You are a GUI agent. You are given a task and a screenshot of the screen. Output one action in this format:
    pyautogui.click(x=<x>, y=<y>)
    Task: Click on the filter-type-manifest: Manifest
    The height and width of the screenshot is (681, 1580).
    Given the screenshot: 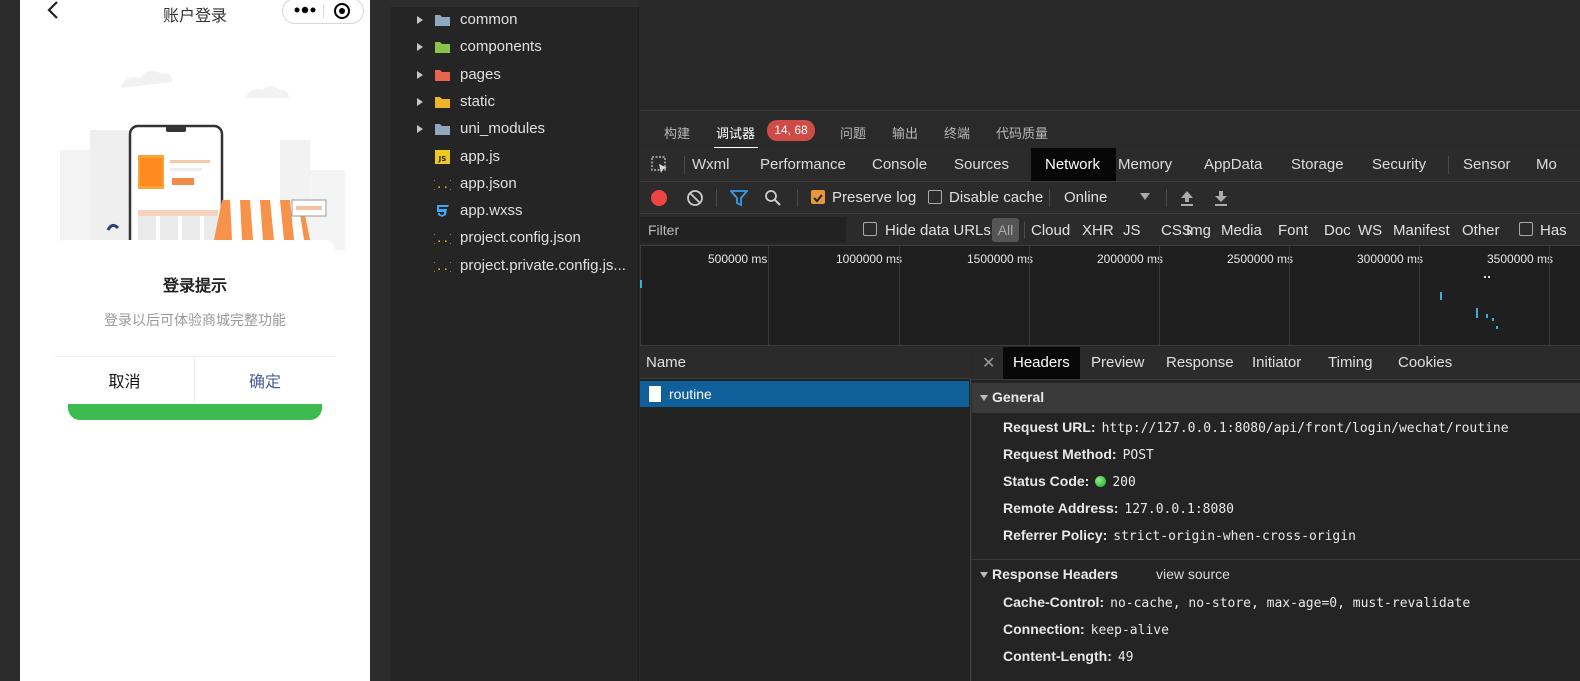 What is the action you would take?
    pyautogui.click(x=1421, y=230)
    